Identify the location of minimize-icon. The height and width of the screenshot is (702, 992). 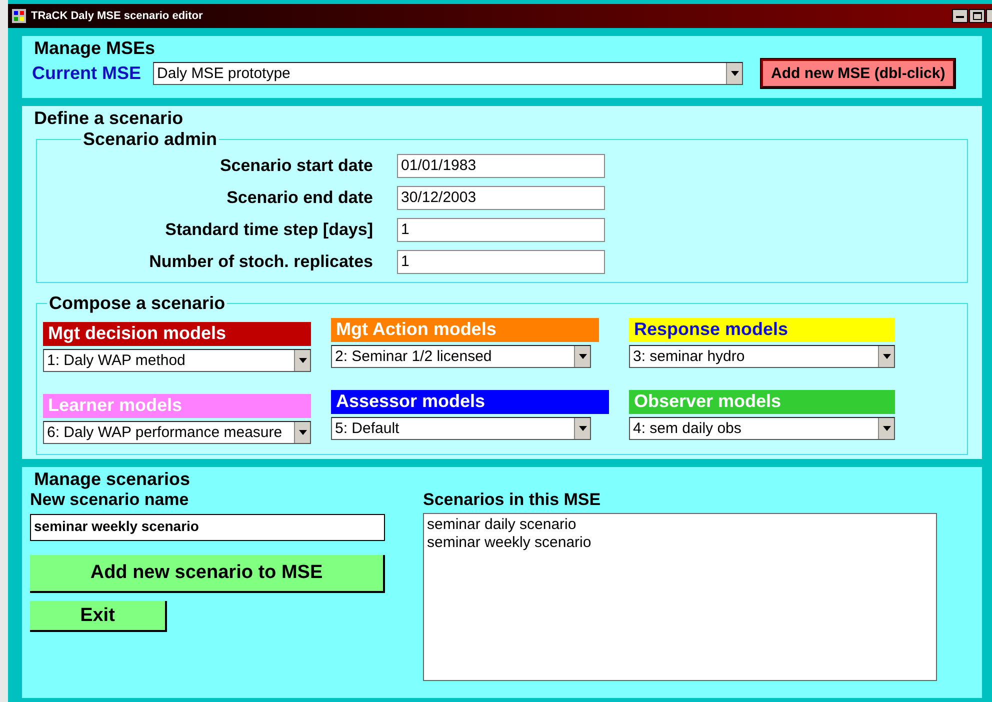
(960, 16).